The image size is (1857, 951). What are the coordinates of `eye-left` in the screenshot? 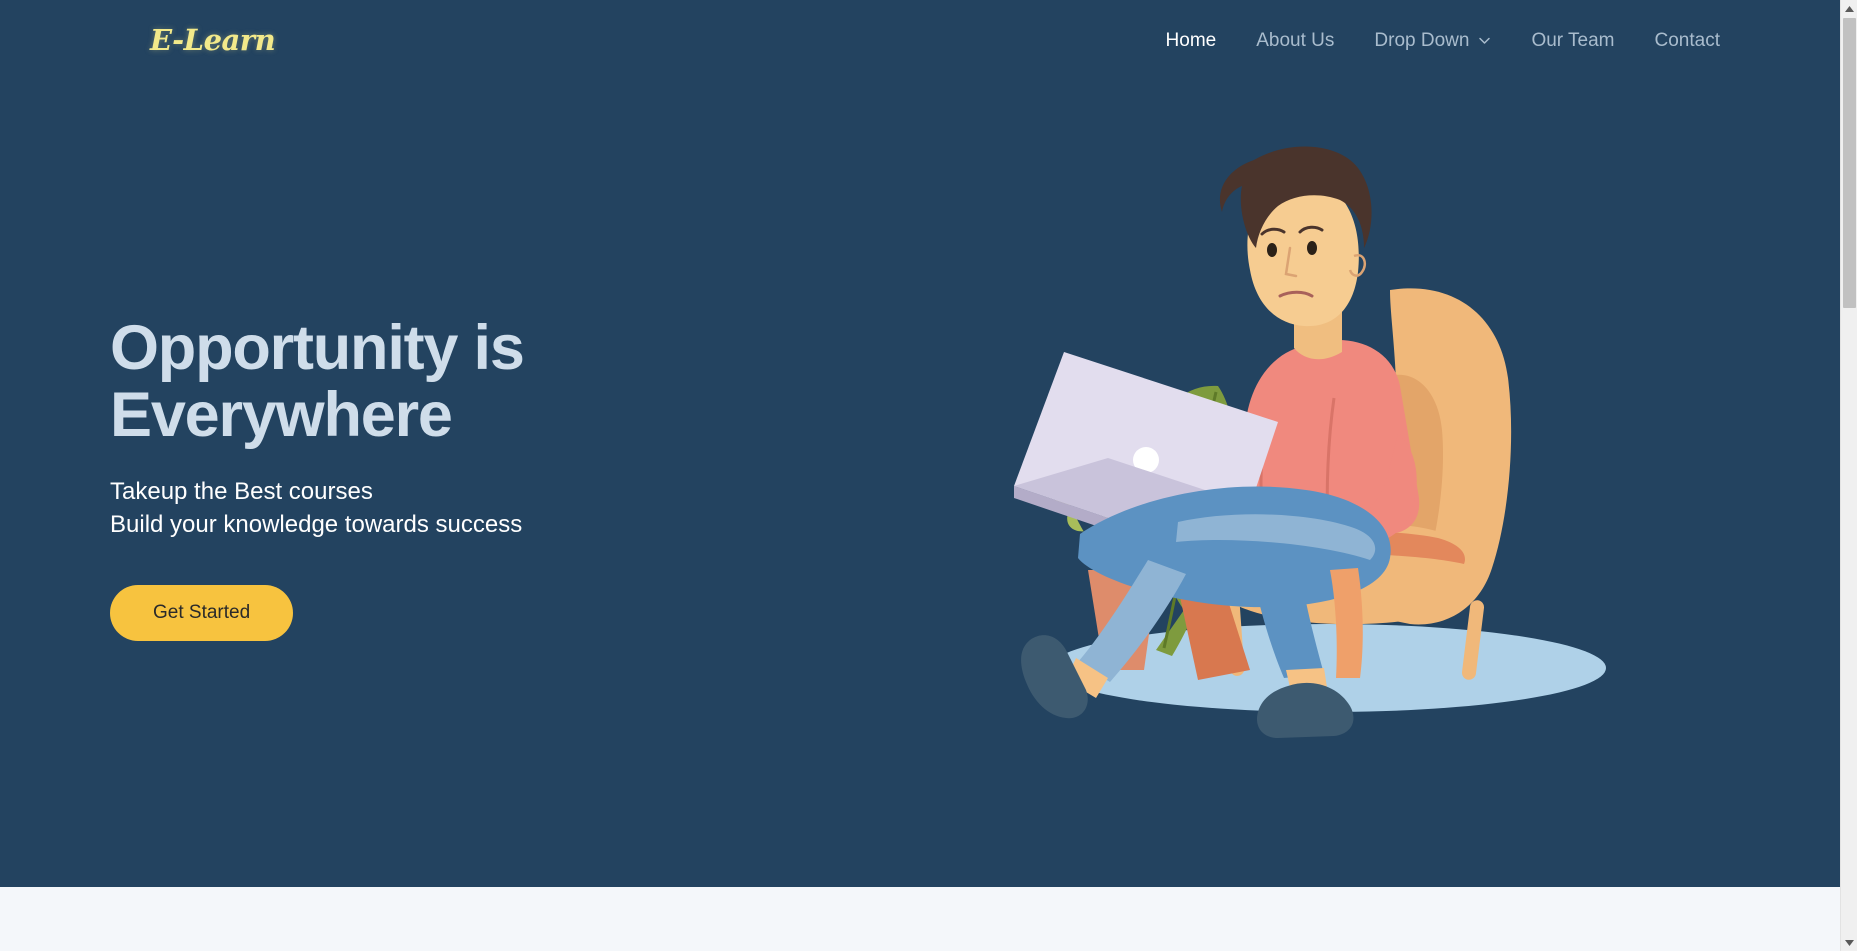 It's located at (1272, 250).